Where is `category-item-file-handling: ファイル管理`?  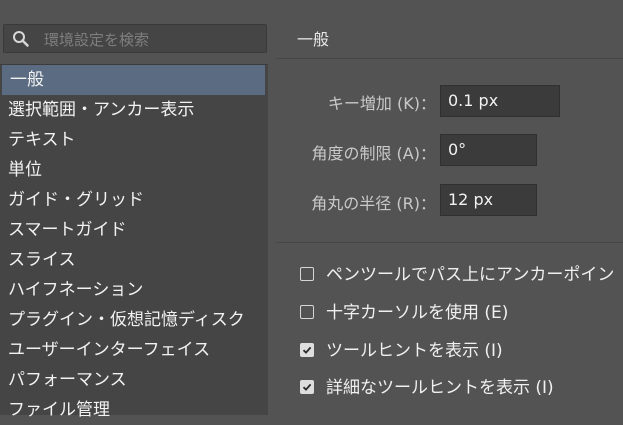
category-item-file-handling: ファイル管理 is located at coordinates (133, 410).